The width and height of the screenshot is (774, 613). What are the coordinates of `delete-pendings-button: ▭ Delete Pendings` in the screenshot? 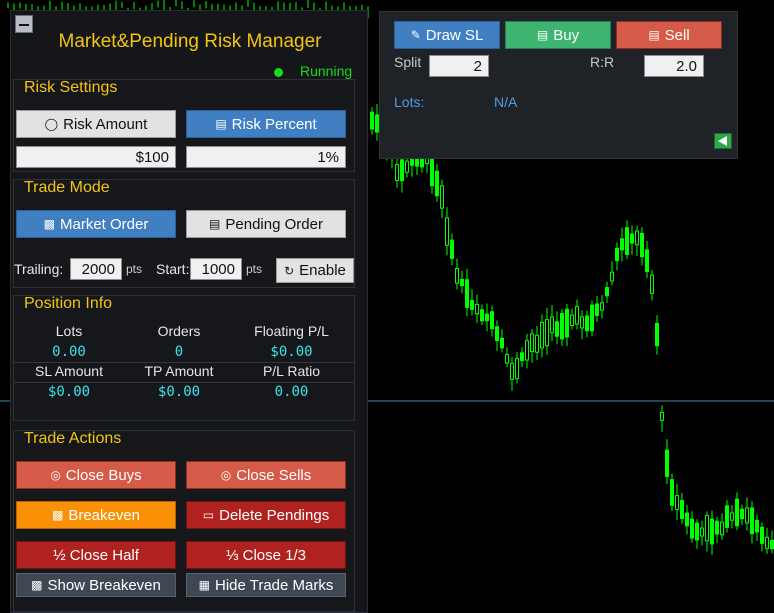 It's located at (266, 515).